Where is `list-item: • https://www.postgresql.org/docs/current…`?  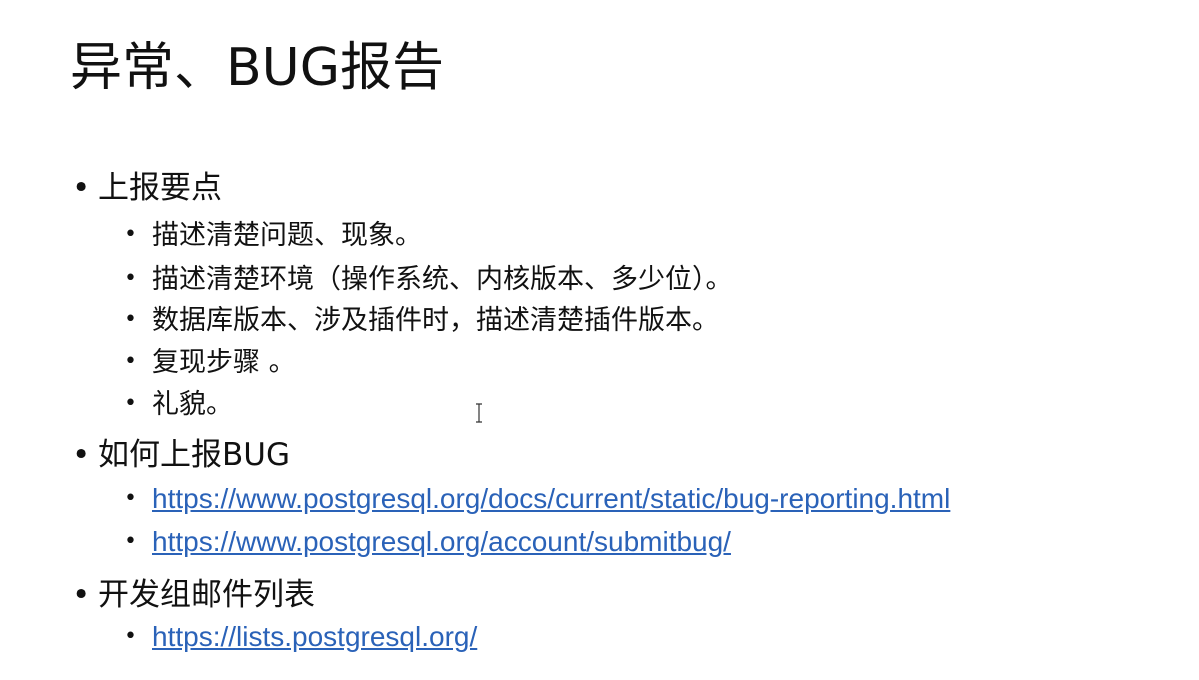
list-item: • https://www.postgresql.org/docs/current… is located at coordinates (537, 499).